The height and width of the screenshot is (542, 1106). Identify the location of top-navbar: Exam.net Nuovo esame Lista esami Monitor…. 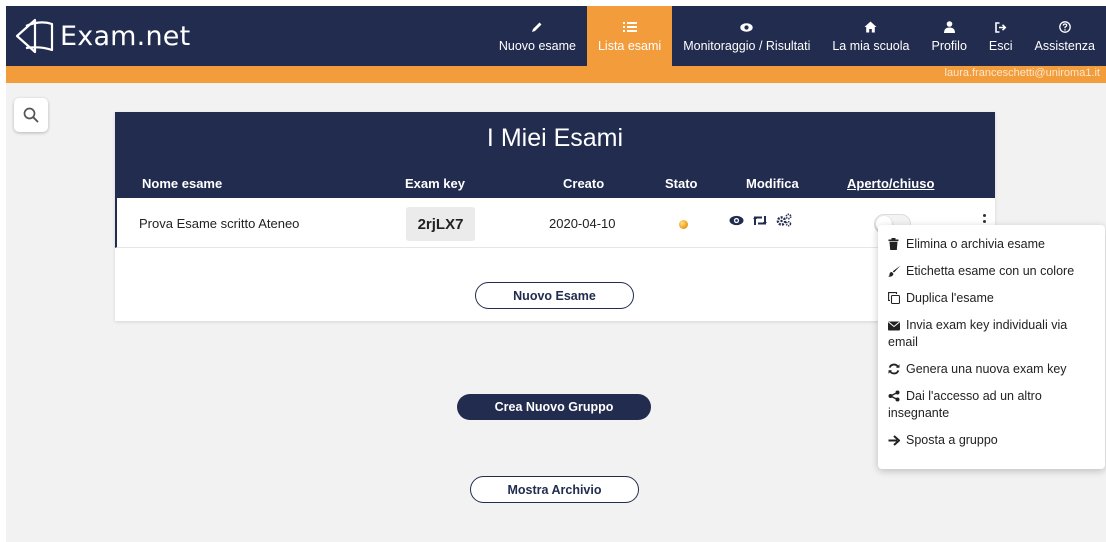
(556, 36).